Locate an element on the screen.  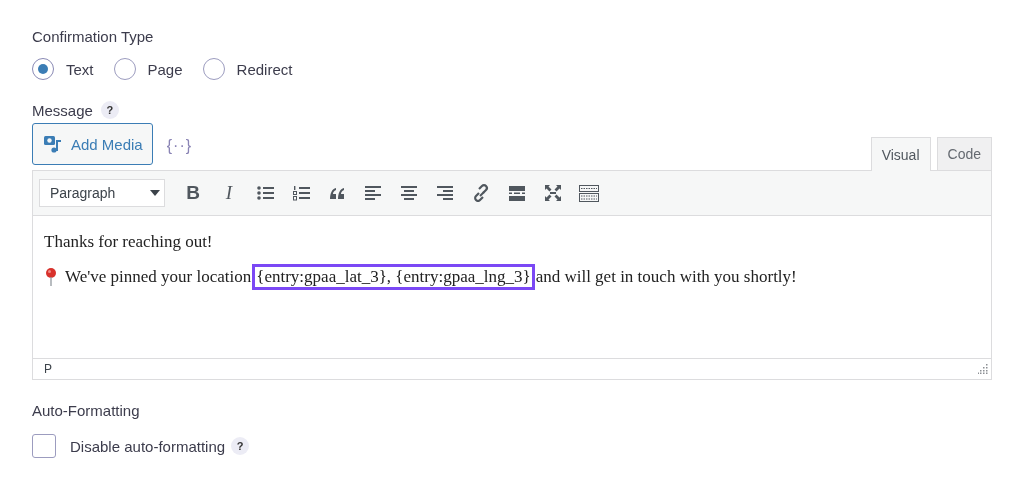
pin-icon is located at coordinates (51, 277).